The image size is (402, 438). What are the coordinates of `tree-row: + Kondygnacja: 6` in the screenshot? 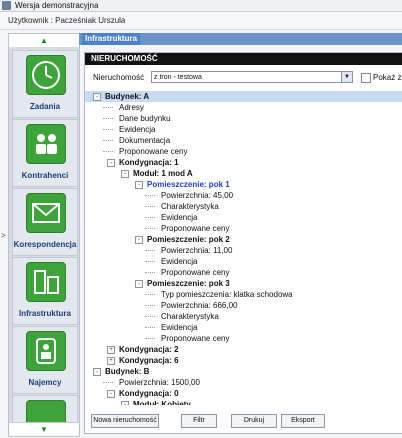 It's located at (243, 360).